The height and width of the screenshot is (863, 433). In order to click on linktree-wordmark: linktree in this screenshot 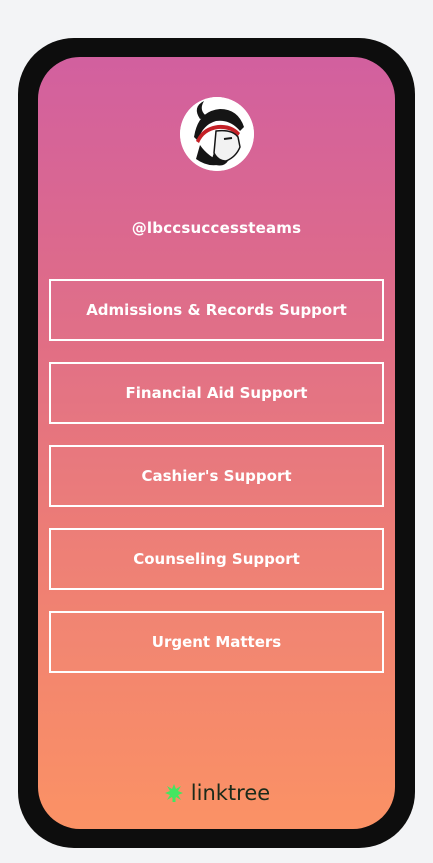, I will do `click(230, 793)`.